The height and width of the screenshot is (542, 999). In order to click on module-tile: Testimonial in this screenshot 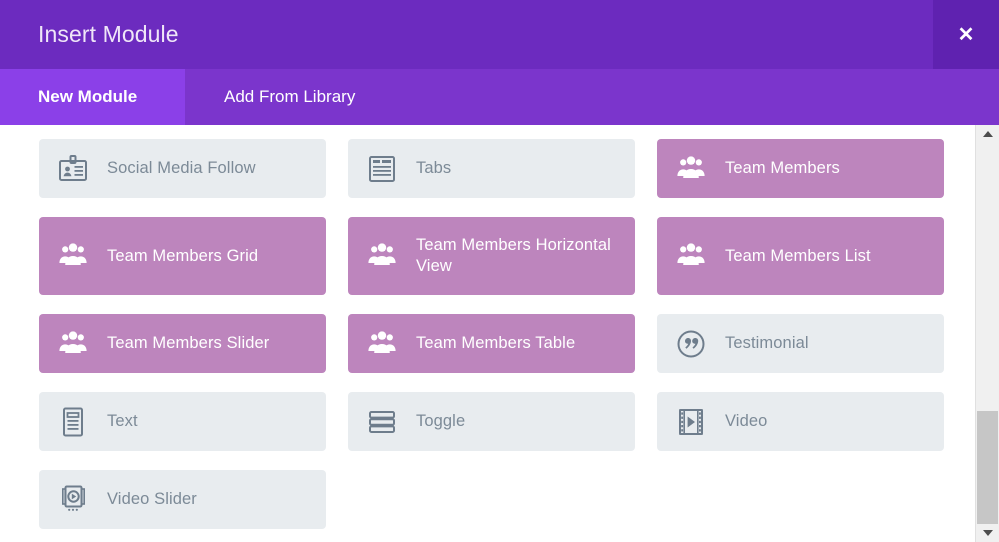, I will do `click(800, 343)`.